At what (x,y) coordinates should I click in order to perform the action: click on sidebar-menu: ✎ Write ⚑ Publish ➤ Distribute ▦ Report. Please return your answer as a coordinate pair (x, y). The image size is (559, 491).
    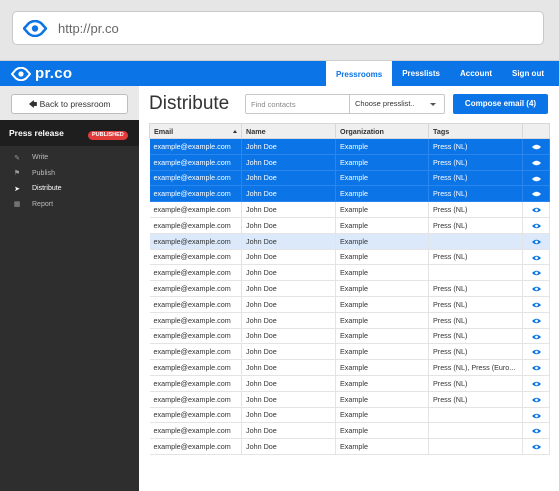
    Looking at the image, I should click on (69, 181).